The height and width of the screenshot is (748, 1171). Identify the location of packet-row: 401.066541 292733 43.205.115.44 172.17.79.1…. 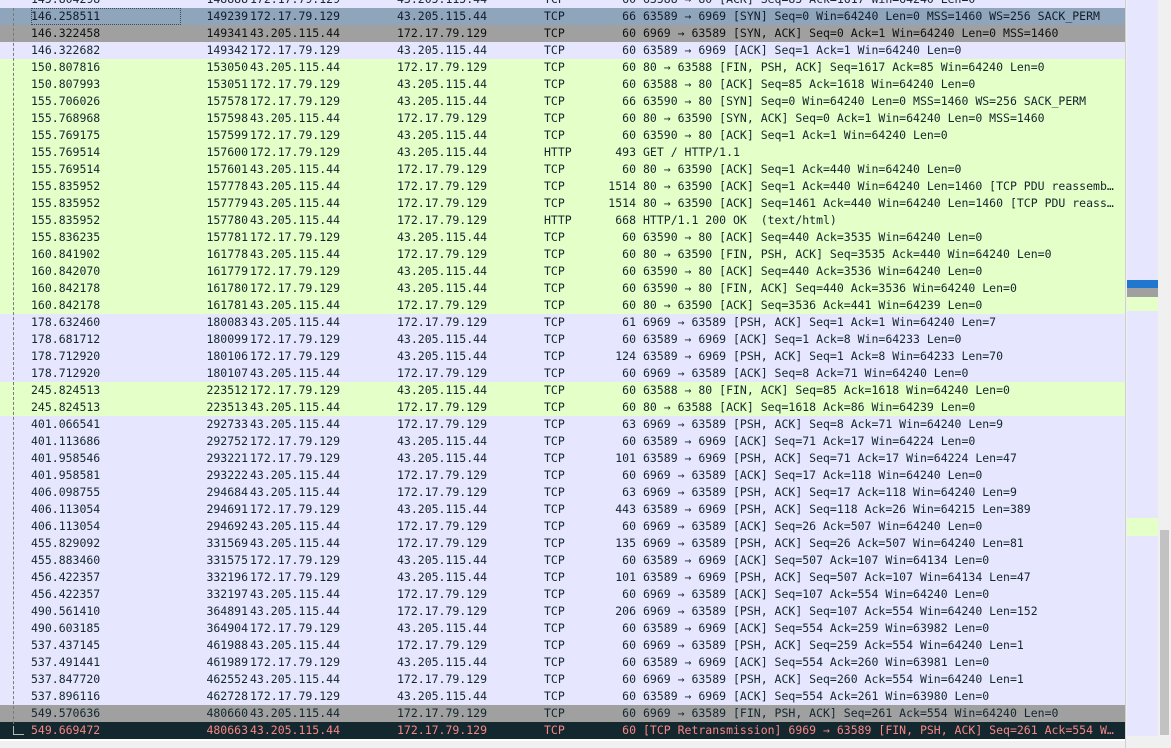
(562, 424).